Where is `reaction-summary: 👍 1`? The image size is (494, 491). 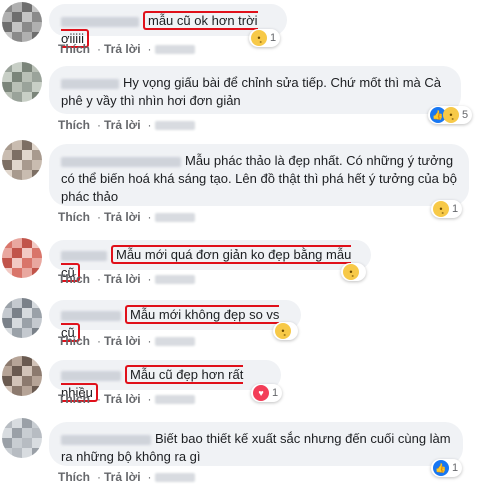
reaction-summary: 👍 1 is located at coordinates (447, 468).